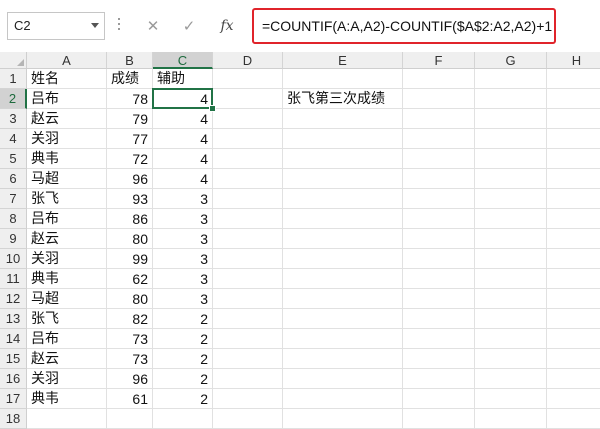 The height and width of the screenshot is (429, 600). What do you see at coordinates (511, 339) in the screenshot?
I see `cell-g14` at bounding box center [511, 339].